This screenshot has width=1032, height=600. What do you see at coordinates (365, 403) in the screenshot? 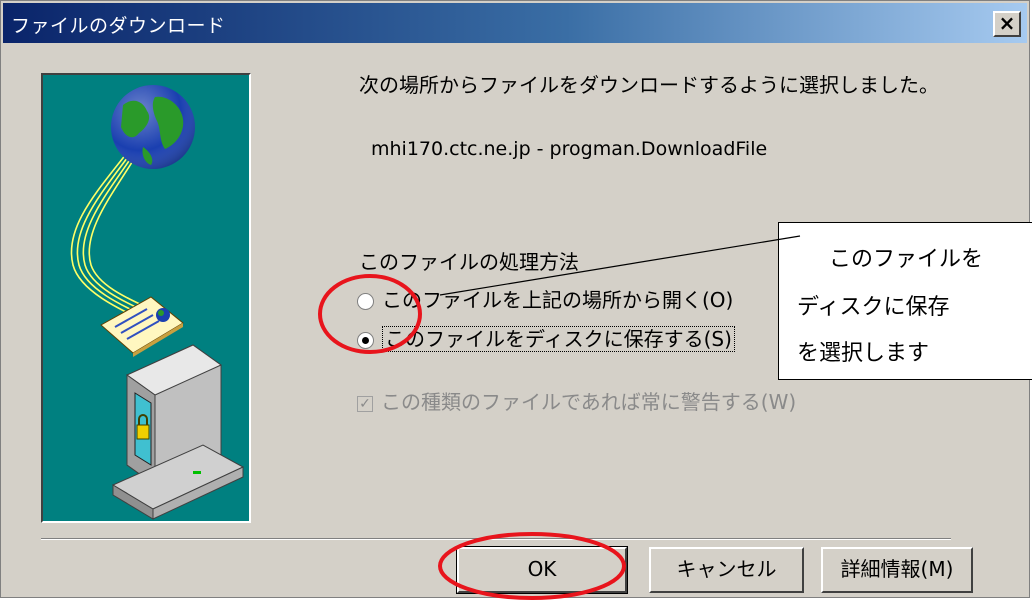
I see `checkmark-icon: ✓` at bounding box center [365, 403].